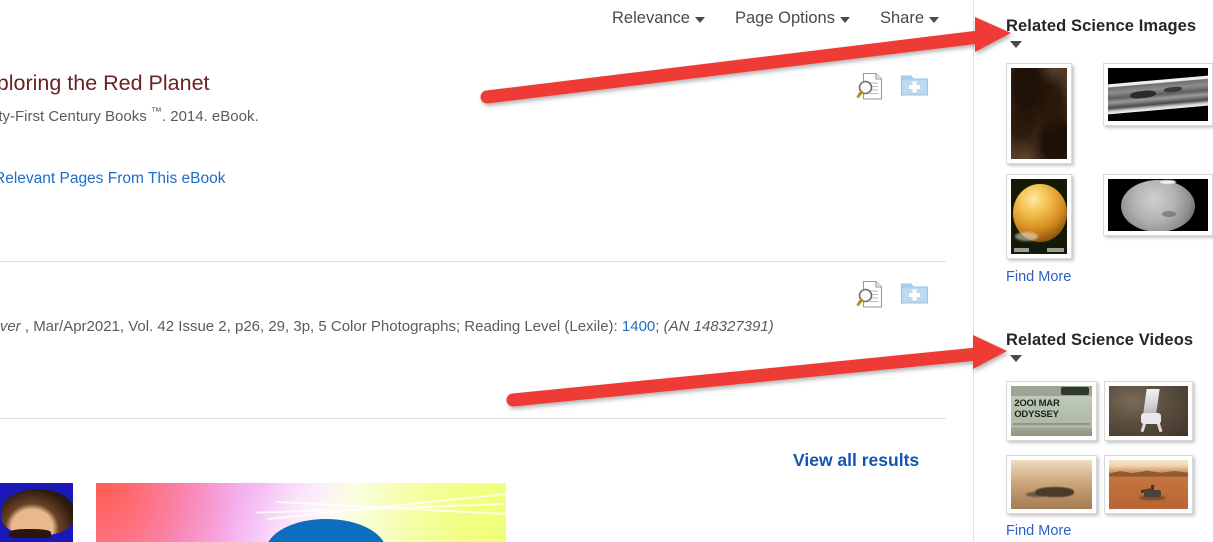  I want to click on mars-surface-rock-art, so click(1051, 484).